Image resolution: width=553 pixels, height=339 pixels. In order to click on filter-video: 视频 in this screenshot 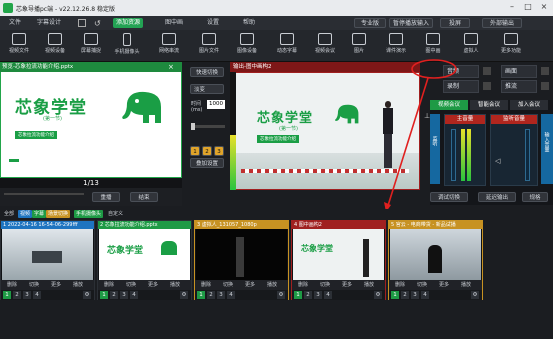, I will do `click(25, 214)`.